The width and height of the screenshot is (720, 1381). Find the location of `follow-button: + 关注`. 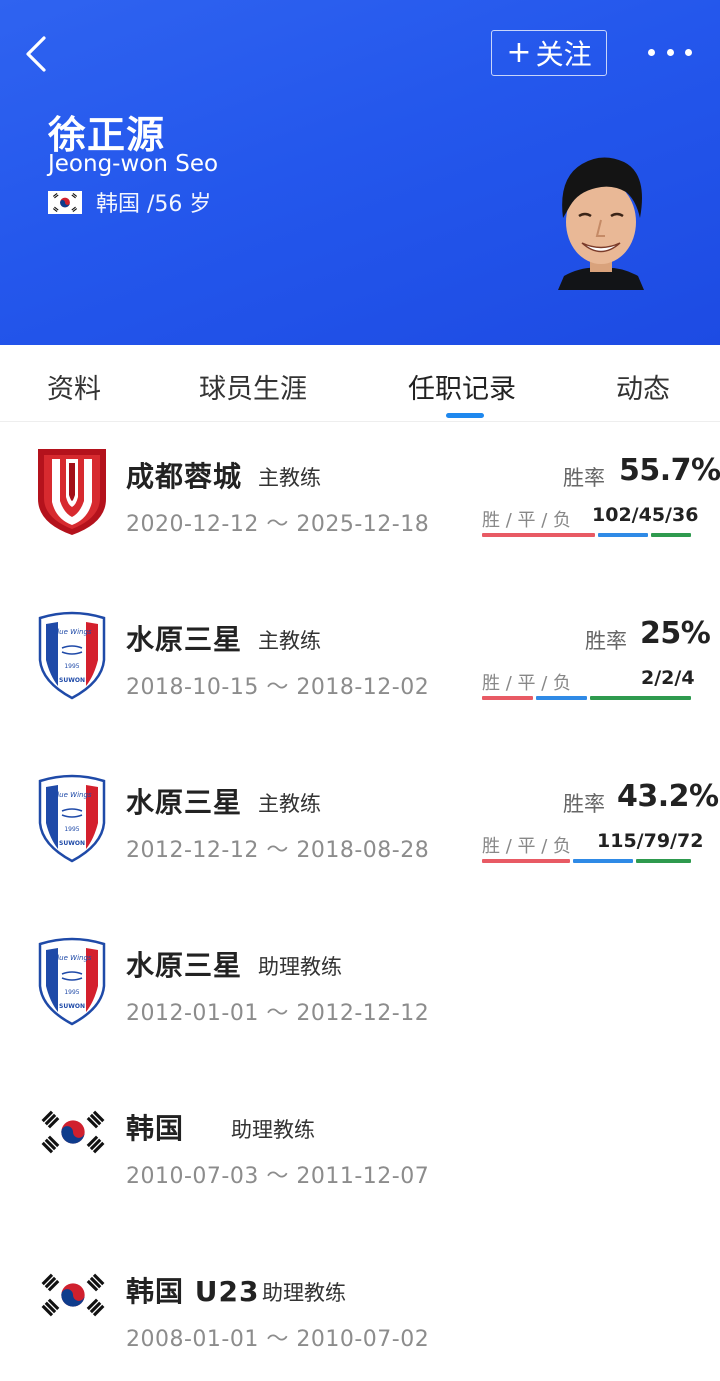

follow-button: + 关注 is located at coordinates (549, 53).